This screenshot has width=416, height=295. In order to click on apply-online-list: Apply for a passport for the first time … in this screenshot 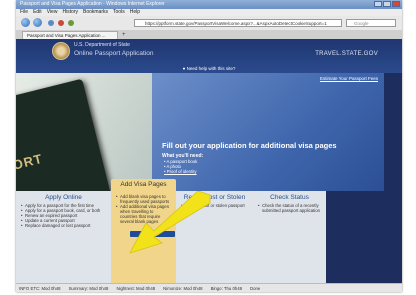, I will do `click(63, 215)`.